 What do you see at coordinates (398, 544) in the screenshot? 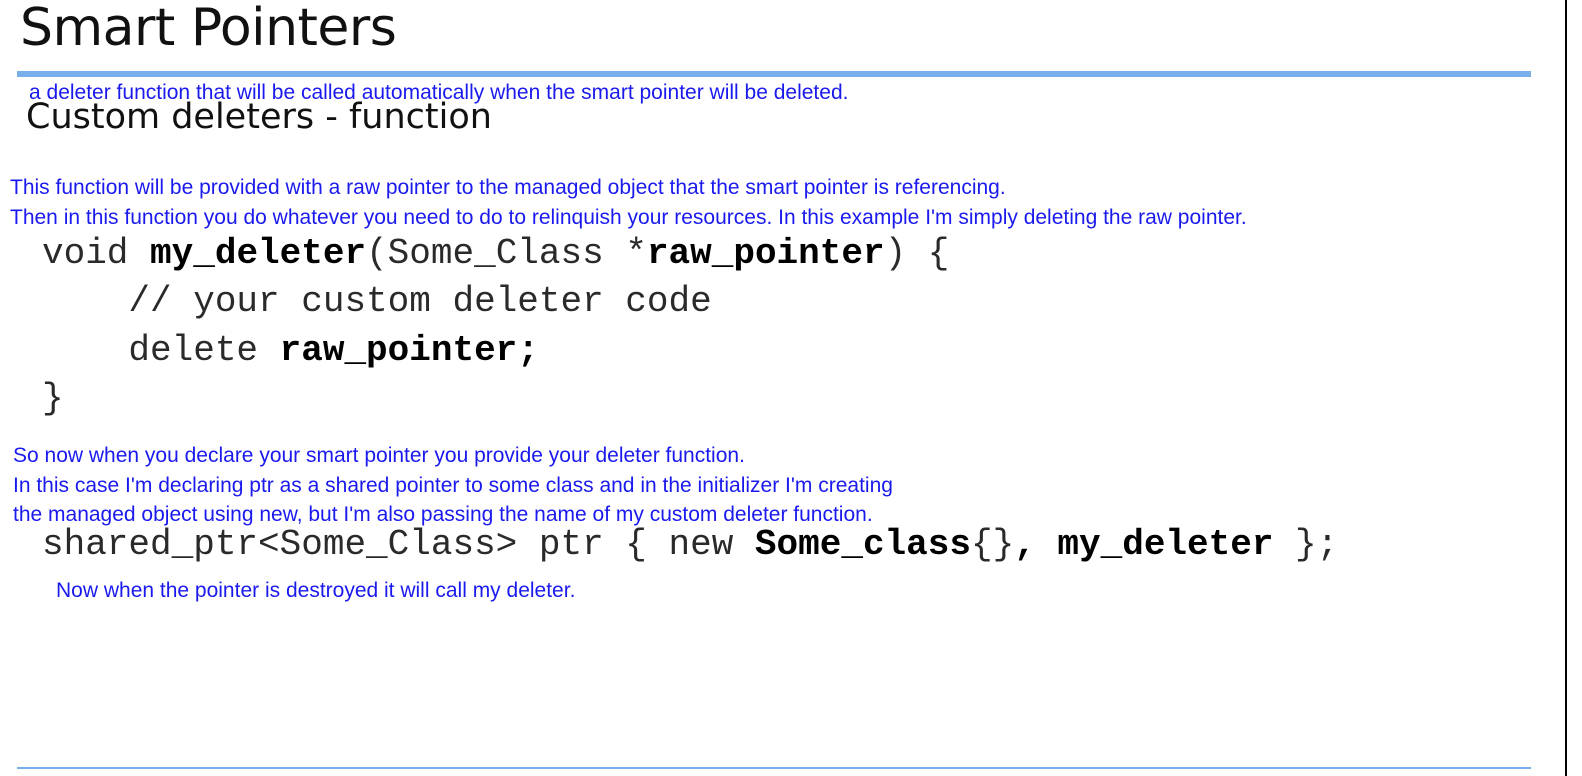
I see `code-decl-prefix: shared_ptr<Some_Class> ptr { new` at bounding box center [398, 544].